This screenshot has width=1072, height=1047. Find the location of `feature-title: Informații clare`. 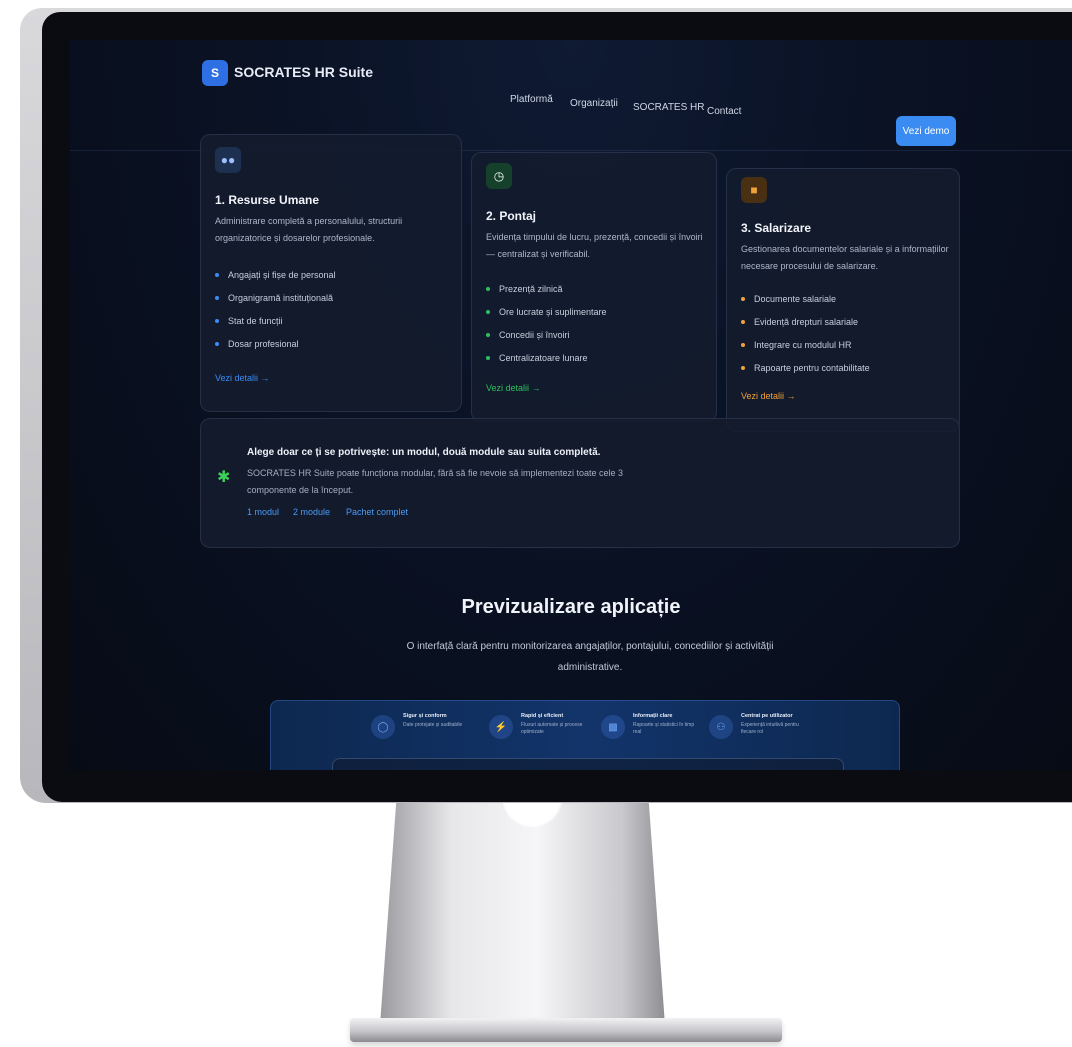

feature-title: Informații clare is located at coordinates (653, 716).